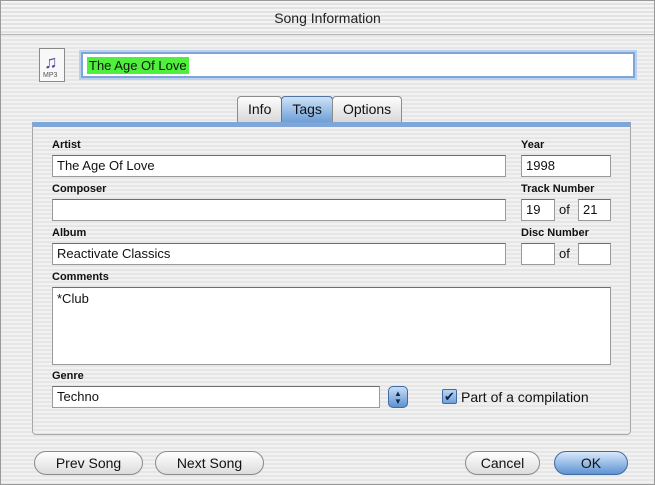 The height and width of the screenshot is (485, 655). Describe the element at coordinates (307, 109) in the screenshot. I see `tab-tags: Tags` at that location.